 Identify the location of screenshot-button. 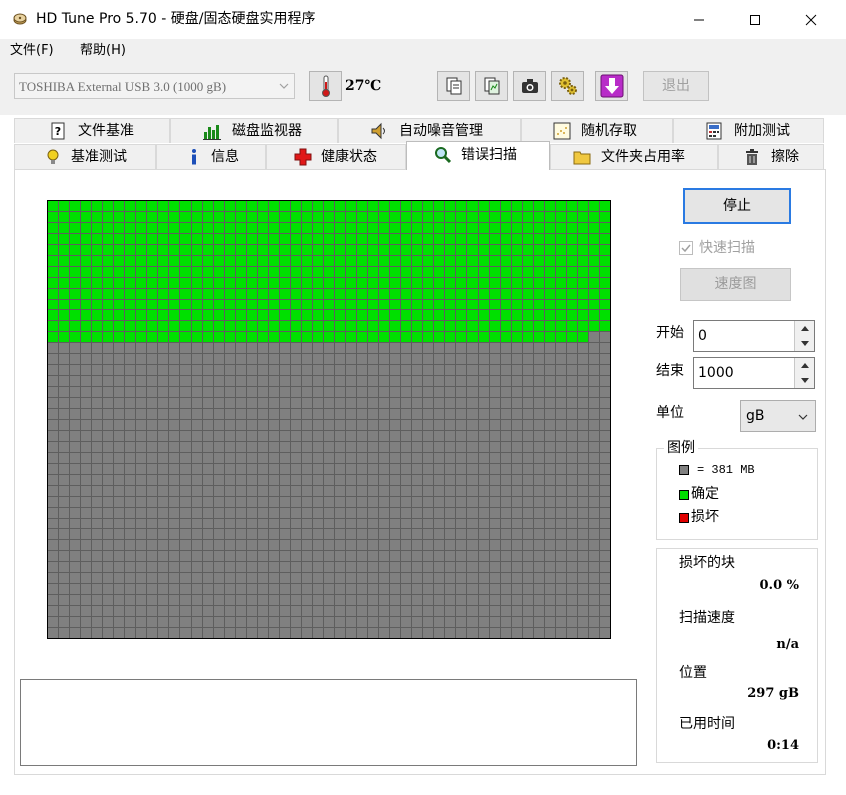
(529, 86).